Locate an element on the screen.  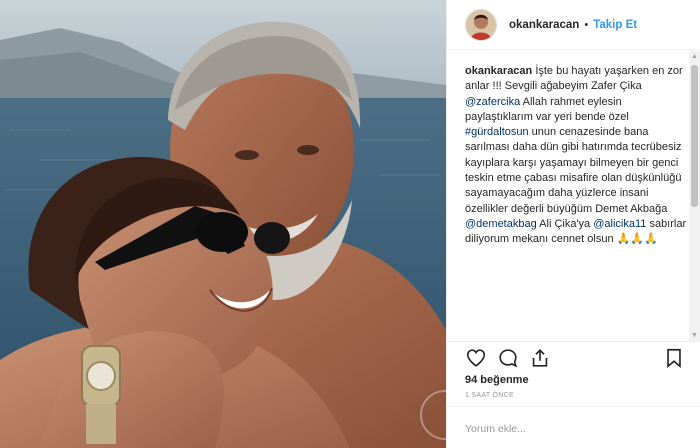
comment-form is located at coordinates (573, 427).